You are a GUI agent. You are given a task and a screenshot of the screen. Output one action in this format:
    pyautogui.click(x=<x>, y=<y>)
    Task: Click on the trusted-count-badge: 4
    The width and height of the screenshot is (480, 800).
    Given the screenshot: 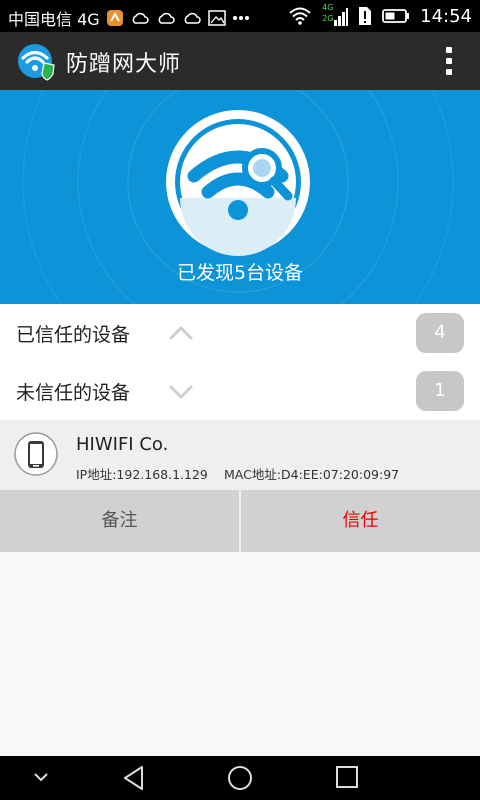 What is the action you would take?
    pyautogui.click(x=440, y=333)
    